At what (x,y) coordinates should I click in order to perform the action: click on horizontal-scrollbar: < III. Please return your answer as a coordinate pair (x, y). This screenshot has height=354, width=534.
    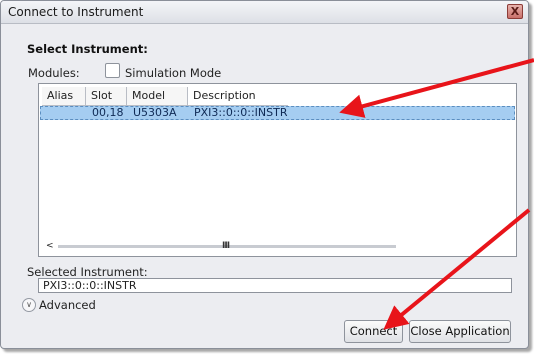
    Looking at the image, I should click on (277, 246).